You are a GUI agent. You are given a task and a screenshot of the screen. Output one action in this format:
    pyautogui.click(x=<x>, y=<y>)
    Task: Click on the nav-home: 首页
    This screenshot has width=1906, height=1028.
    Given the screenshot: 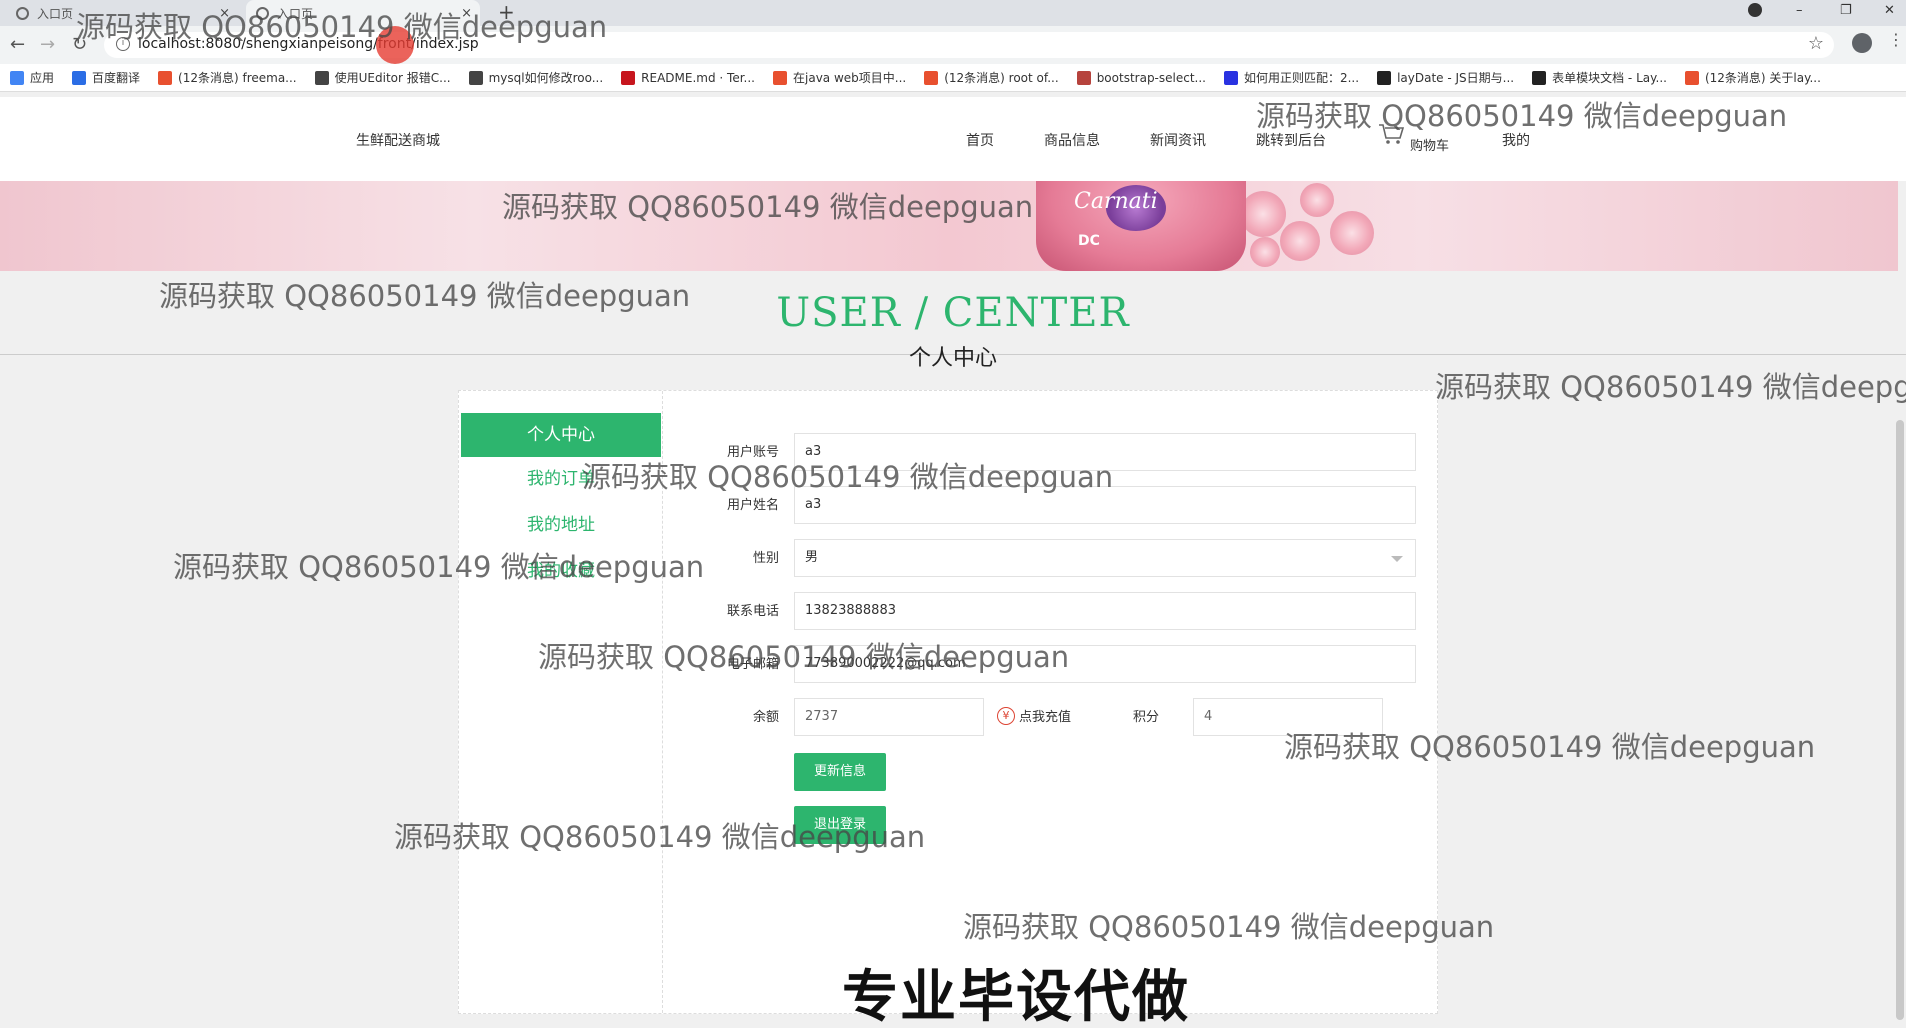 What is the action you would take?
    pyautogui.click(x=980, y=140)
    